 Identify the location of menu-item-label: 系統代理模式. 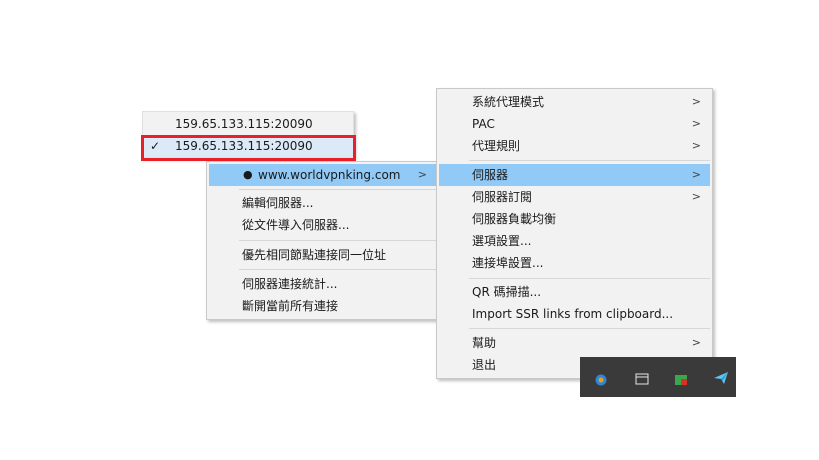
(508, 102).